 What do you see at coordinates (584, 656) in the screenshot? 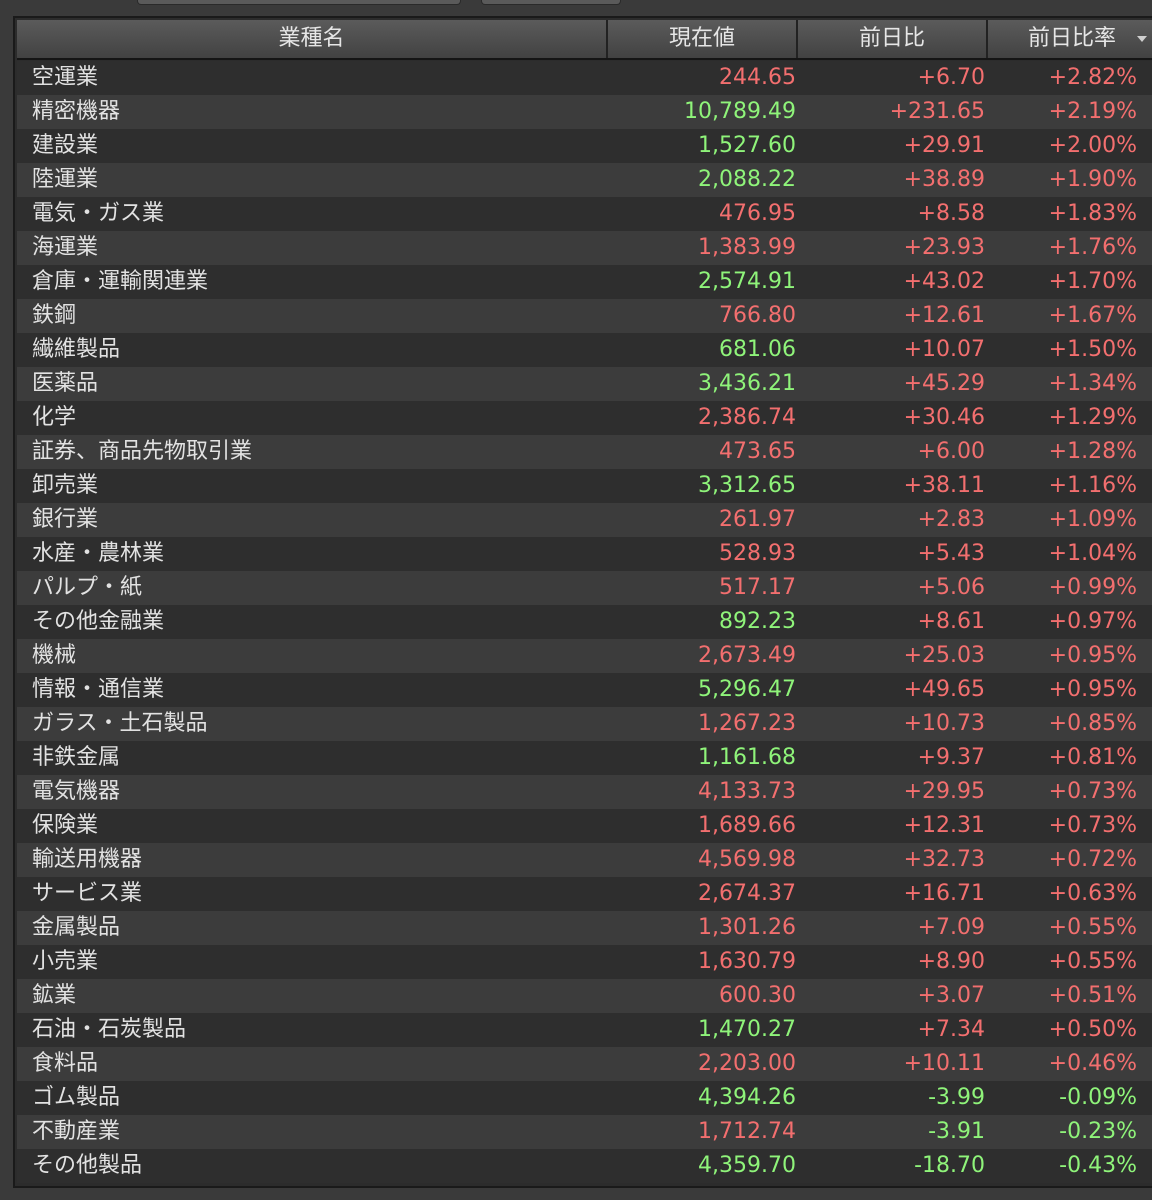
I see `table-row: 機械 2,673.49 +25.03 +0.95%` at bounding box center [584, 656].